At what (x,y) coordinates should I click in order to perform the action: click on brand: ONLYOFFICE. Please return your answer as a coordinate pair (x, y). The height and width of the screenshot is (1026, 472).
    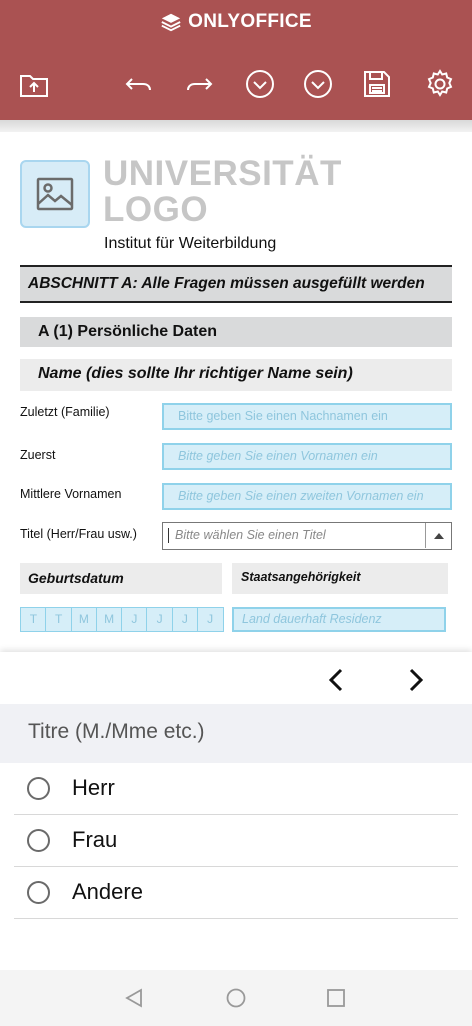
    Looking at the image, I should click on (236, 22).